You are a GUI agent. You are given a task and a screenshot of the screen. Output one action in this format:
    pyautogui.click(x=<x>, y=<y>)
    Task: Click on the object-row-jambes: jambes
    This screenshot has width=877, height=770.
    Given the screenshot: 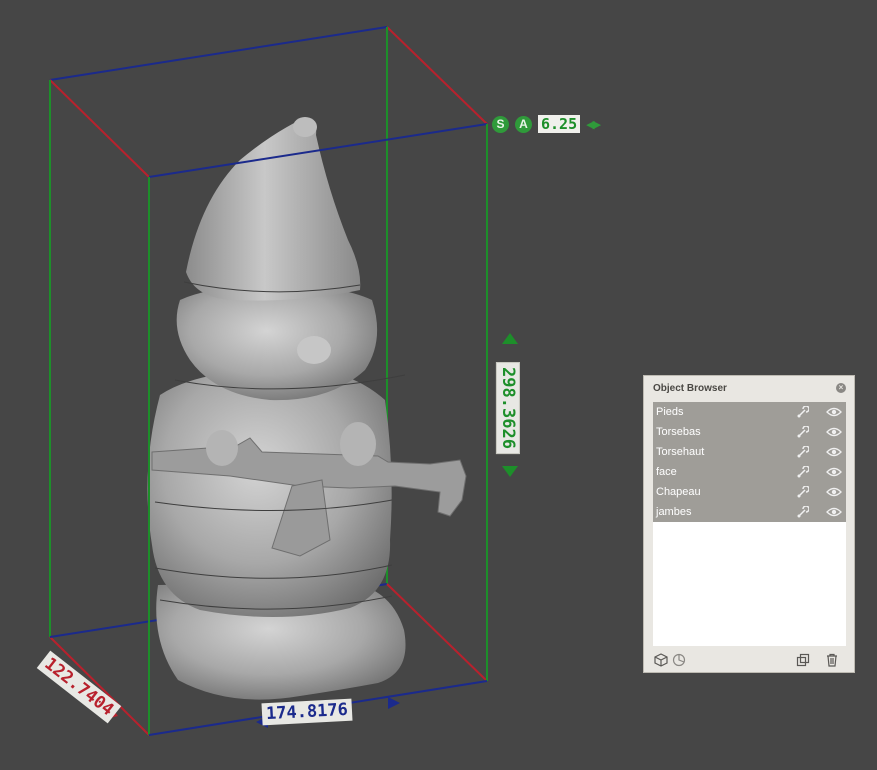 What is the action you would take?
    pyautogui.click(x=749, y=512)
    